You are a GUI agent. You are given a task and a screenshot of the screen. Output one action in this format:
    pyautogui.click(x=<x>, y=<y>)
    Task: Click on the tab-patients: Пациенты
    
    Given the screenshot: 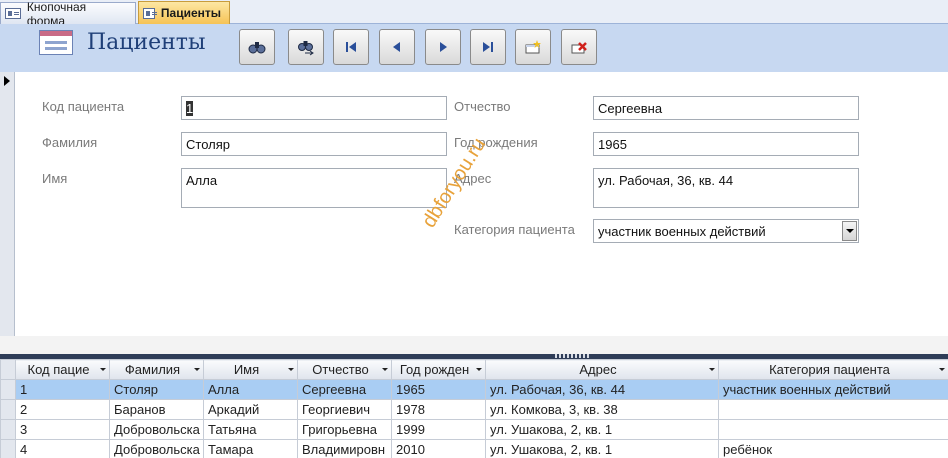 What is the action you would take?
    pyautogui.click(x=184, y=12)
    